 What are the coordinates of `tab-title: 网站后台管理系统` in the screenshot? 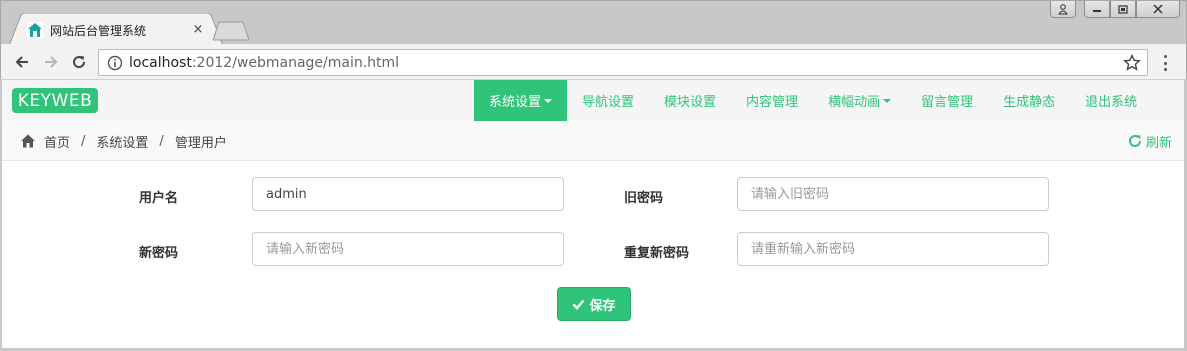 It's located at (98, 30).